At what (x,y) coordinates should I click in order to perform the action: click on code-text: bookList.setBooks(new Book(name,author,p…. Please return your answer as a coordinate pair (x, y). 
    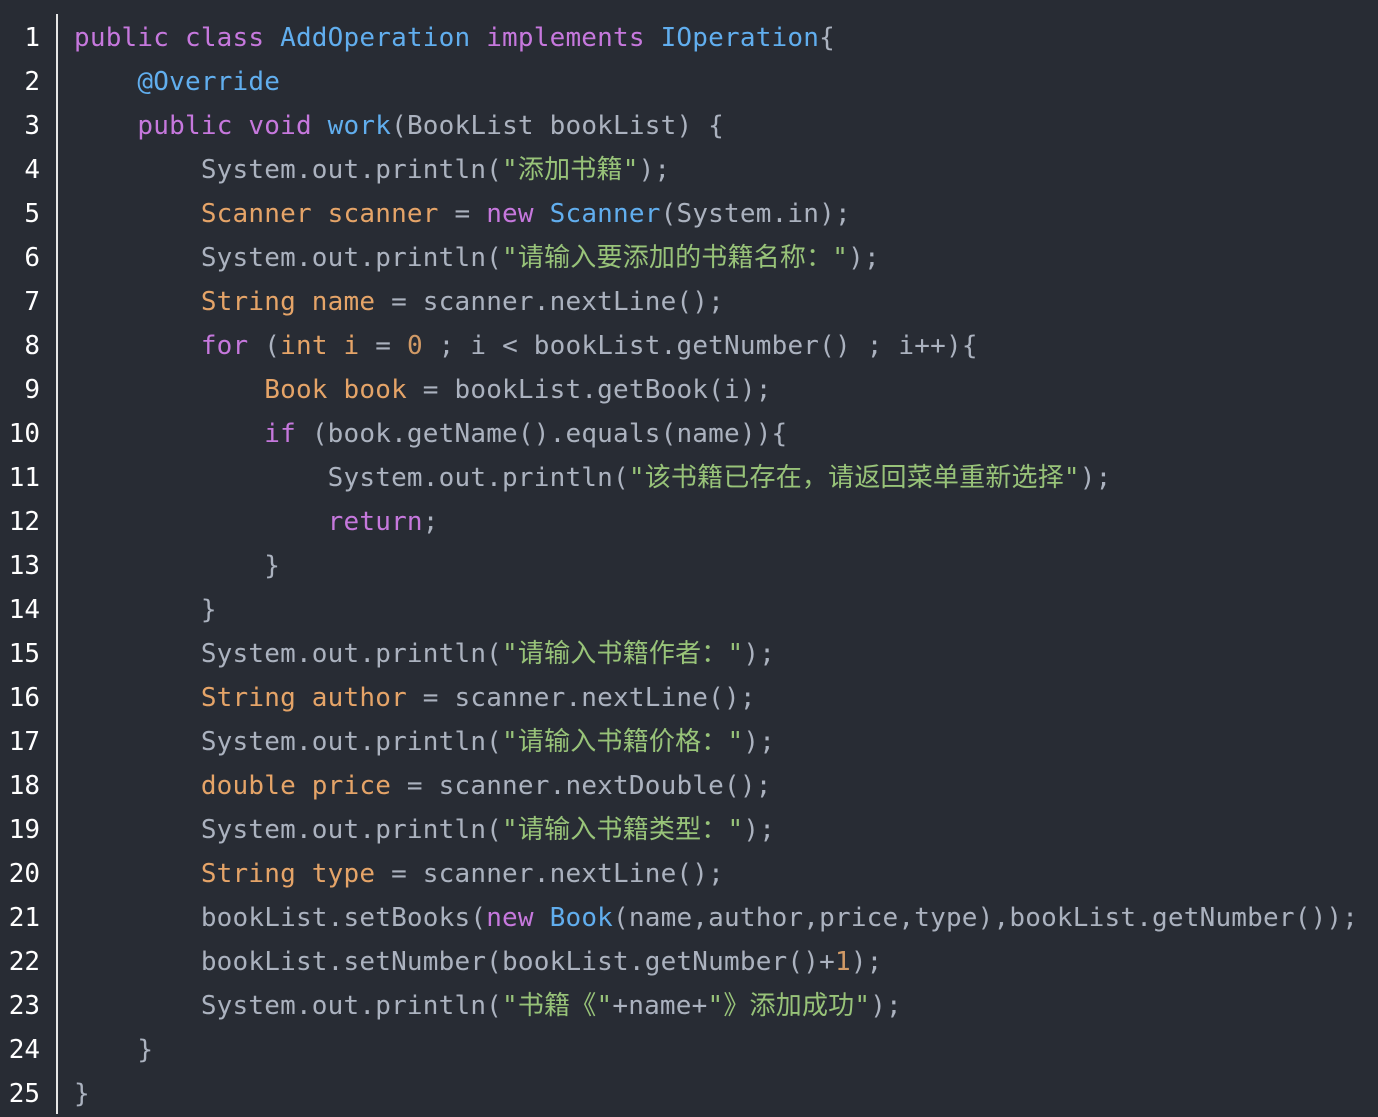
    Looking at the image, I should click on (716, 918).